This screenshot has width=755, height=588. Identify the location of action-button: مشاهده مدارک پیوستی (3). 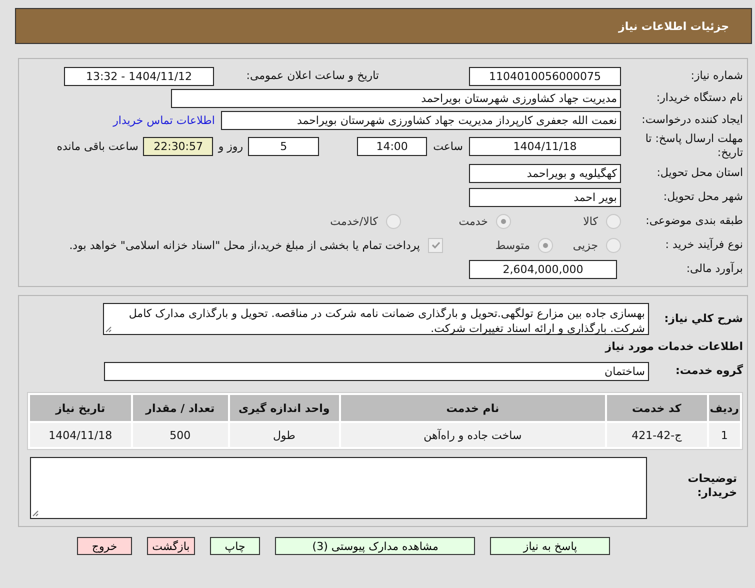
(375, 546).